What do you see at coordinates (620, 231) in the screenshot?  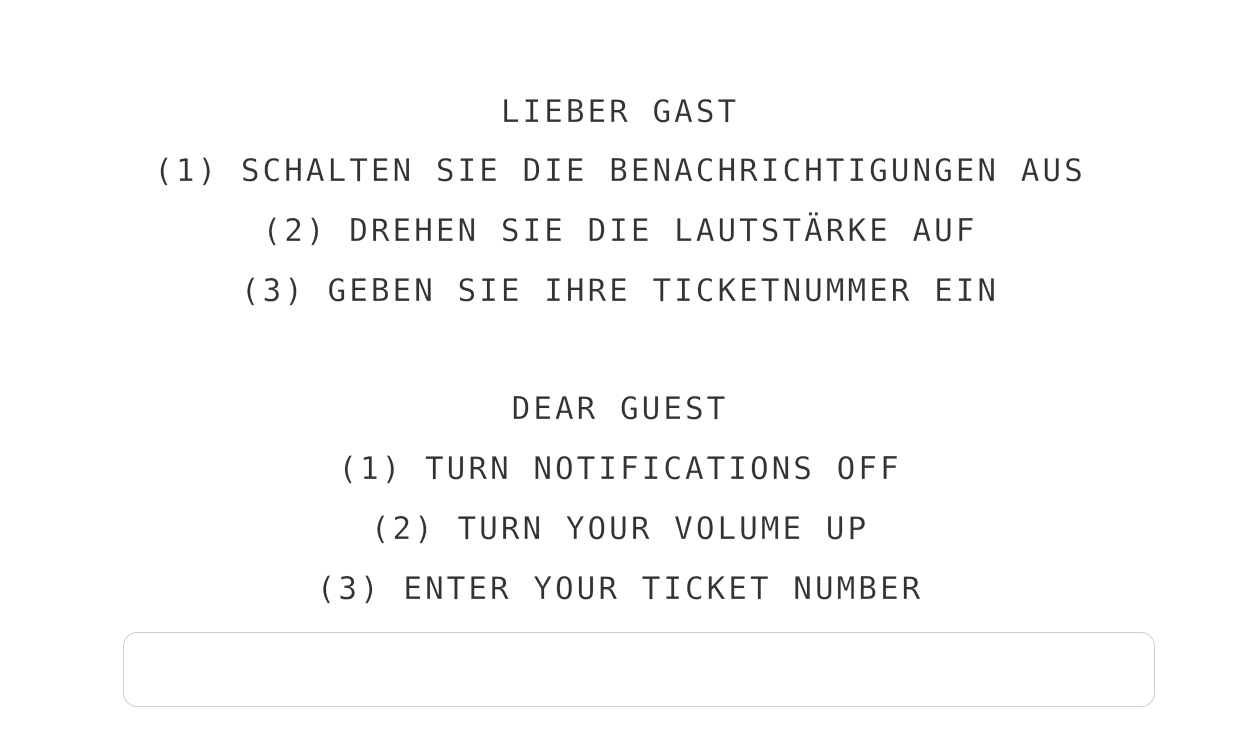 I see `german-step-2: (2) DREHEN SIE DIE LAUTSTÄRKE AUF` at bounding box center [620, 231].